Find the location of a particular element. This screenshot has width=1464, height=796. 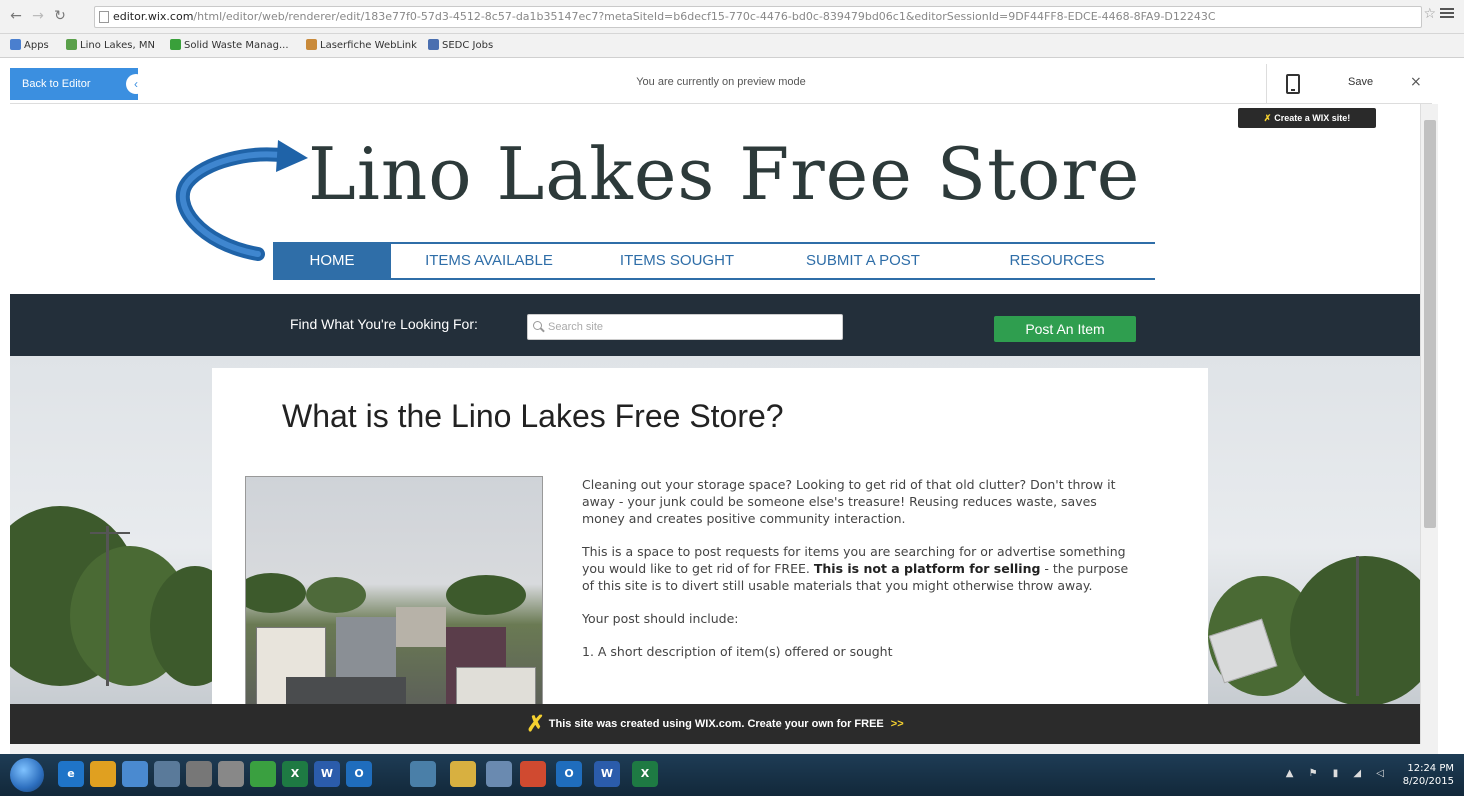

start-button is located at coordinates (27, 775).